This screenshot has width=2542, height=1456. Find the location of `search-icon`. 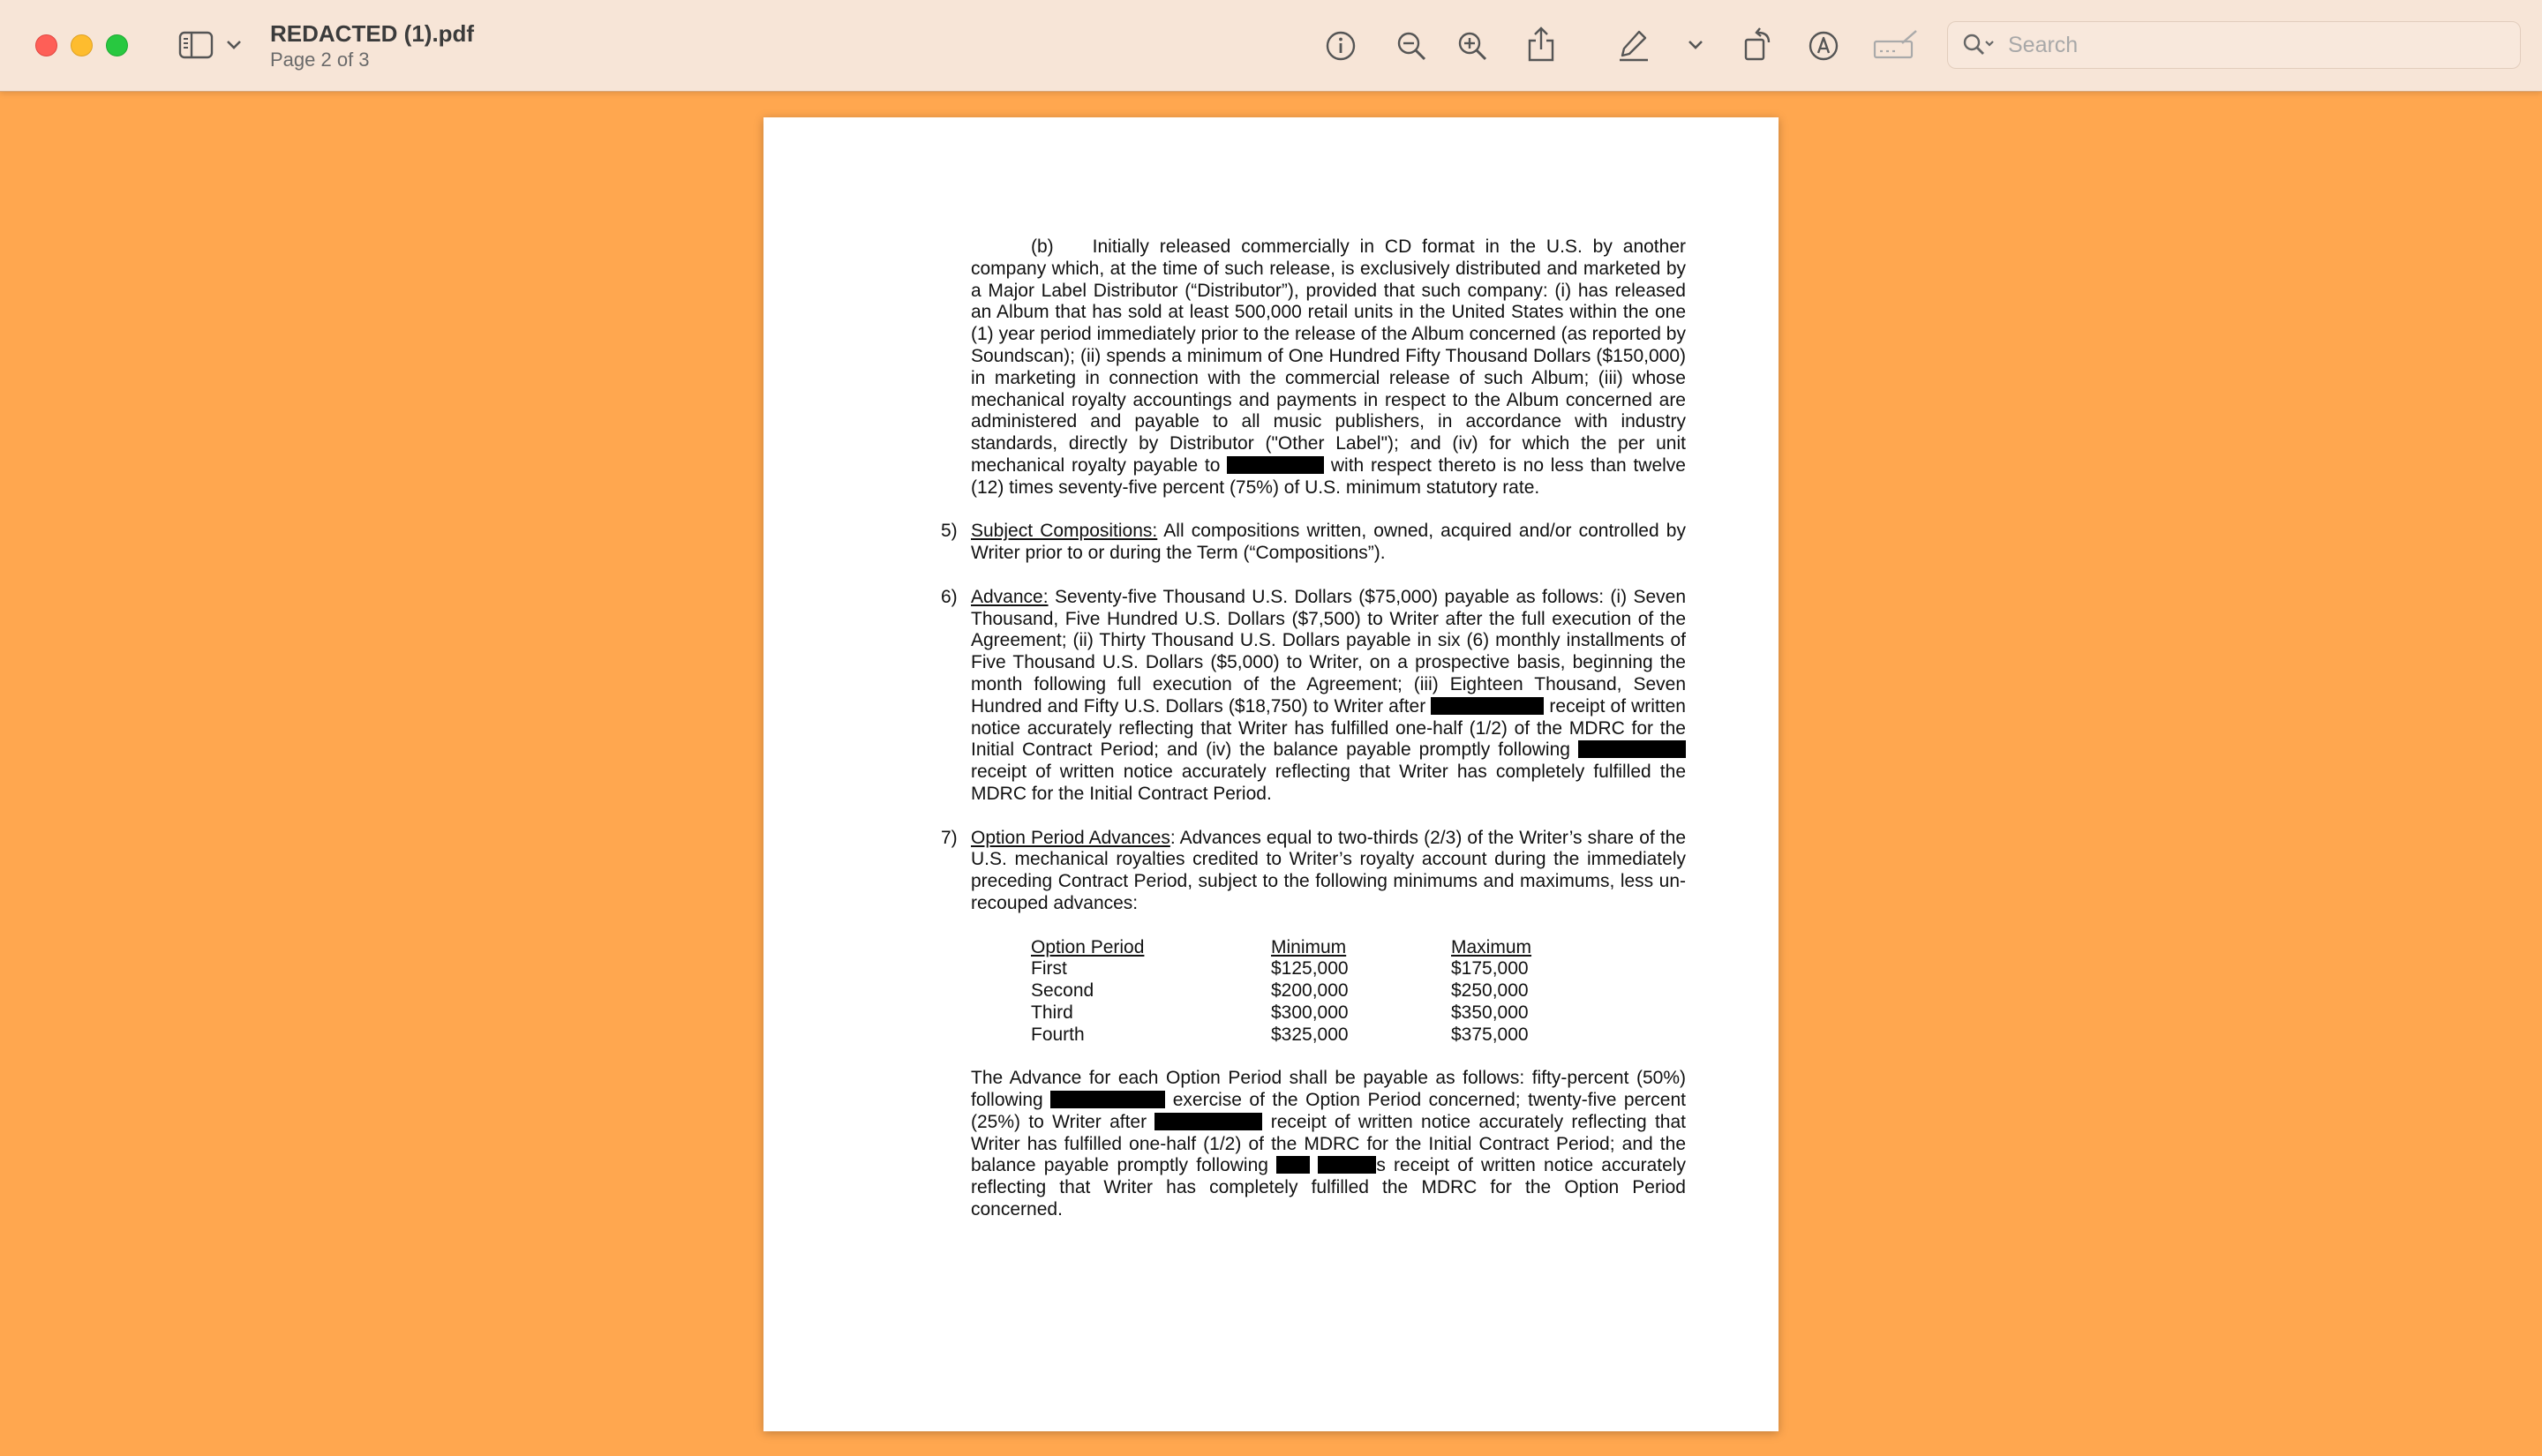

search-icon is located at coordinates (1980, 45).